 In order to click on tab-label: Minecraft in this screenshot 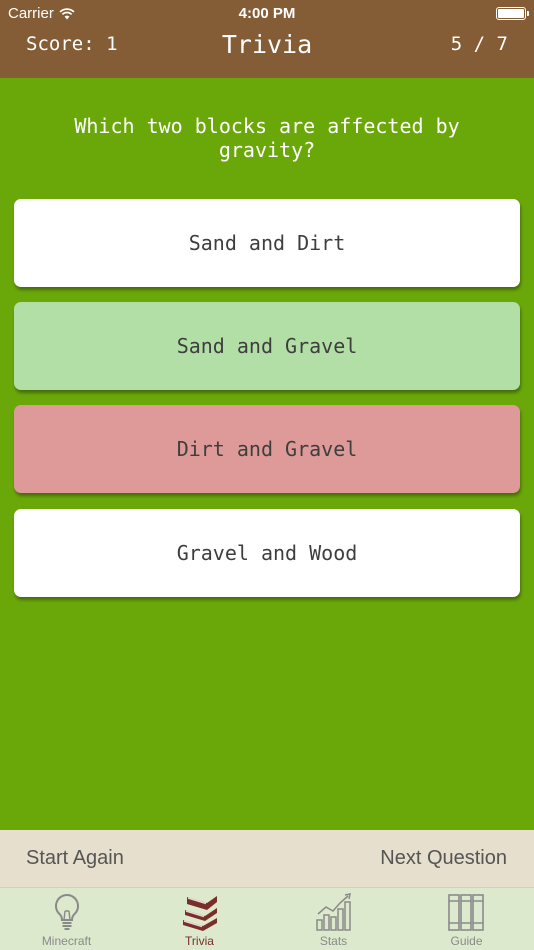, I will do `click(66, 941)`.